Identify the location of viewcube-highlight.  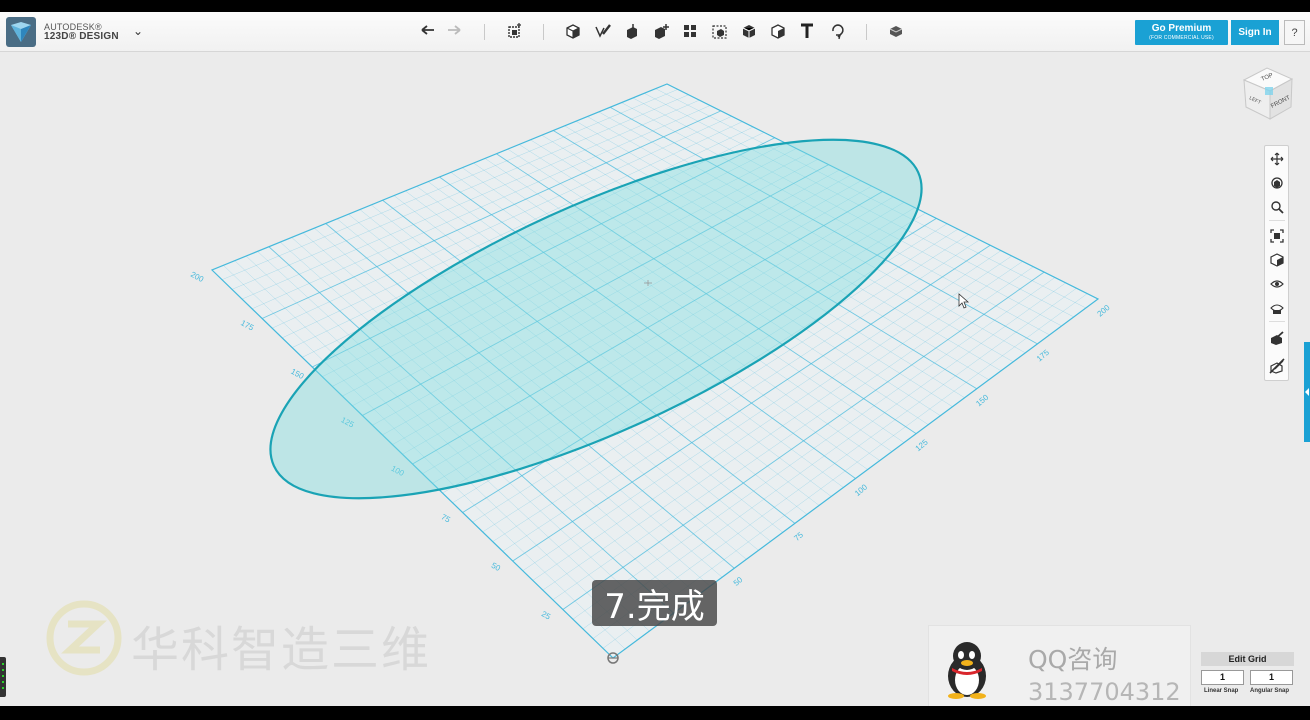
(1269, 91).